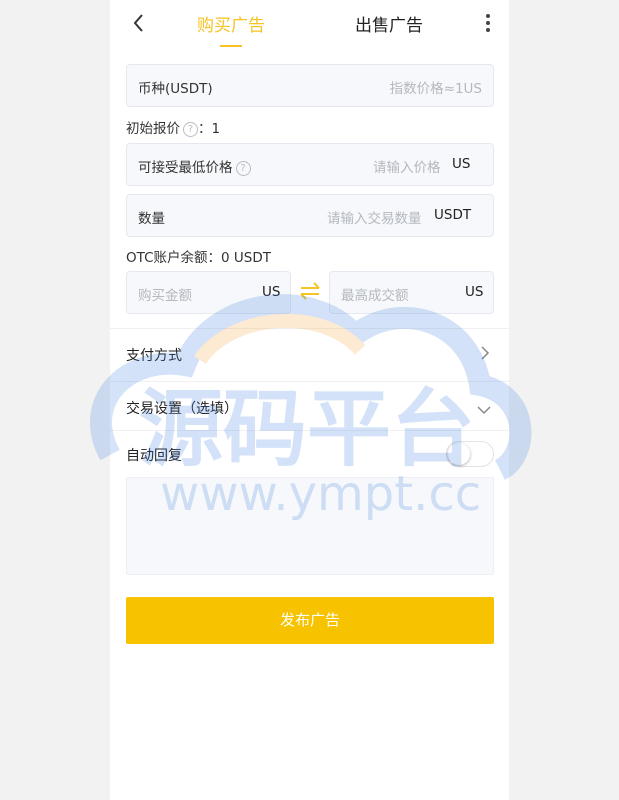  Describe the element at coordinates (175, 89) in the screenshot. I see `currency-label: 币种(USDT)` at that location.